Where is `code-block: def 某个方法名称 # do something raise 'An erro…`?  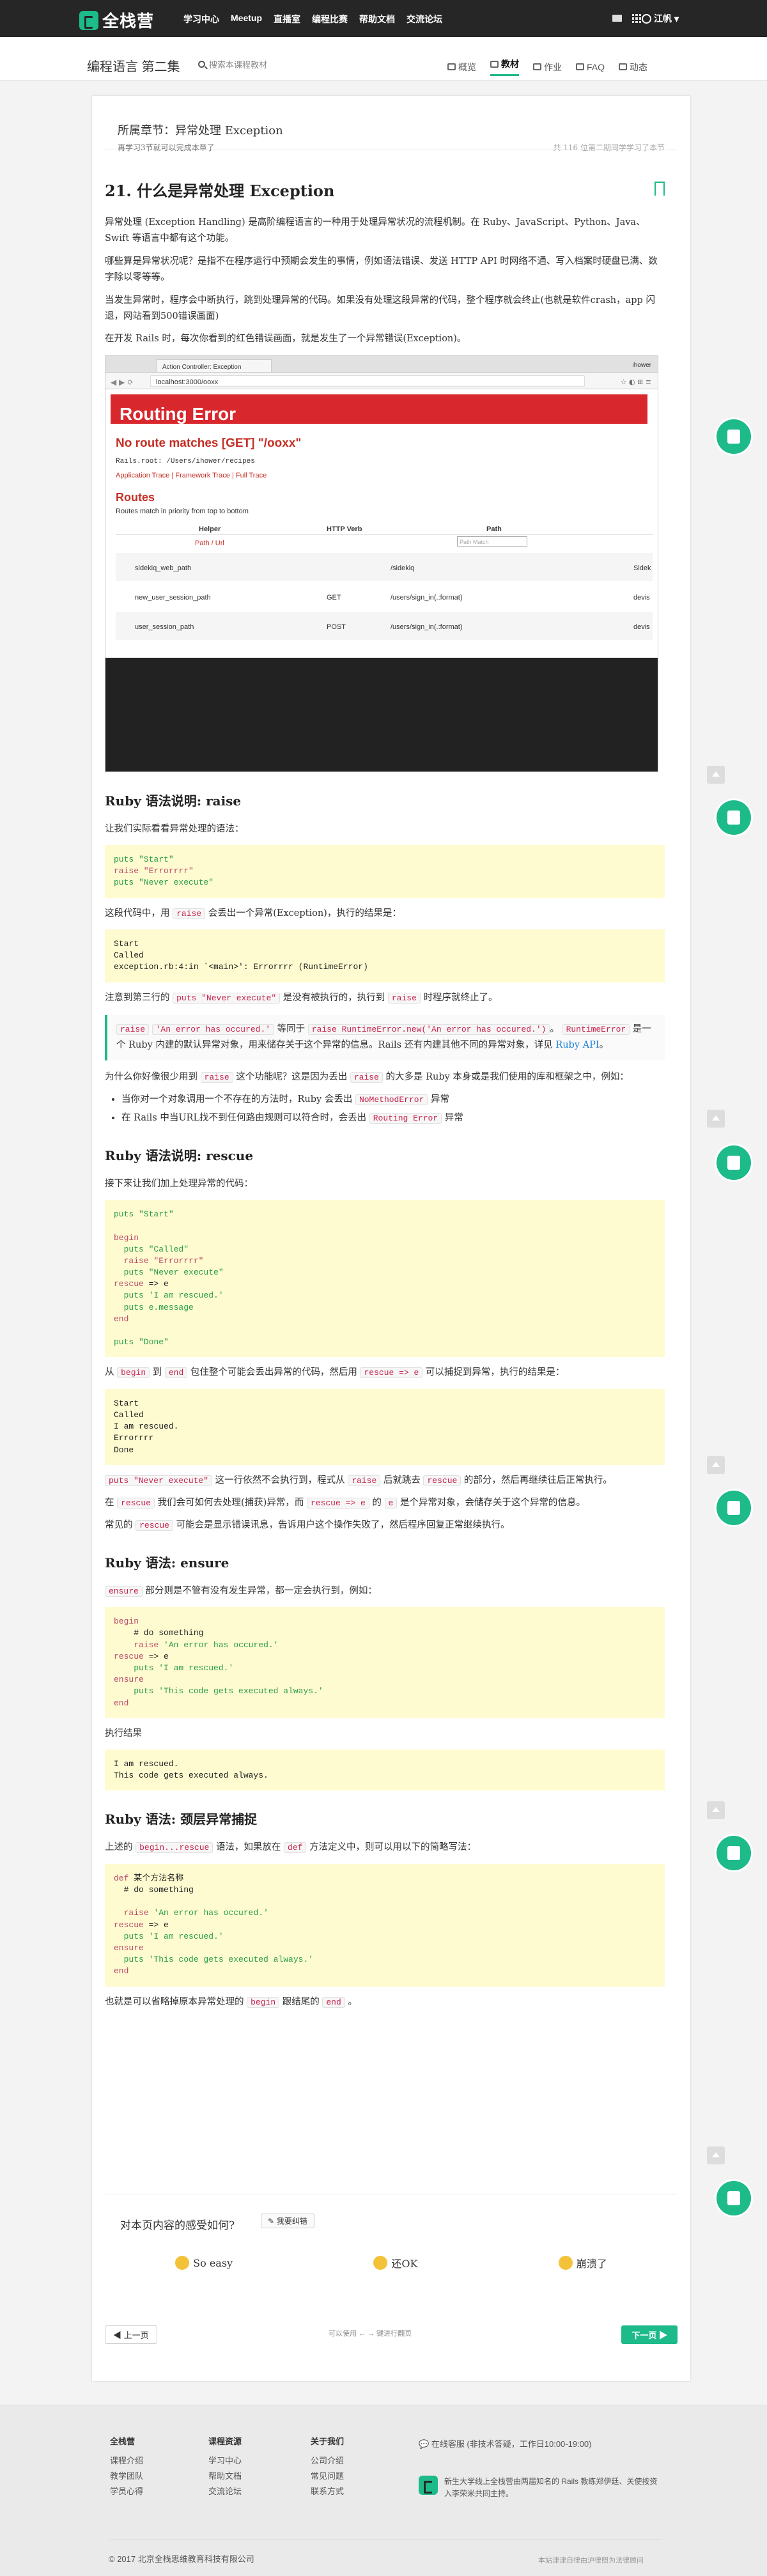
code-block: def 某个方法名称 # do something raise 'An erro… is located at coordinates (385, 1925).